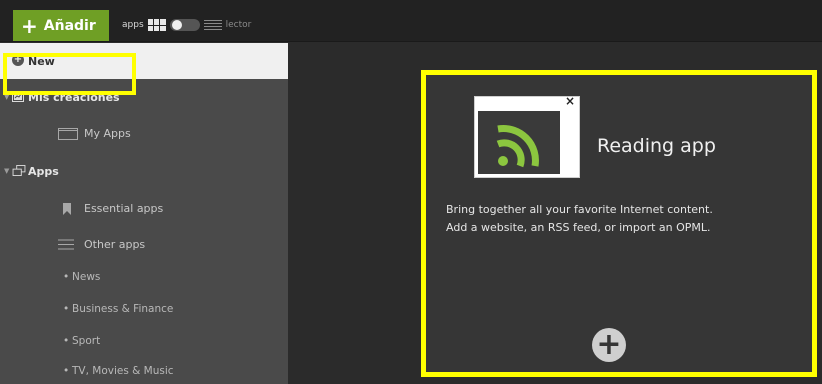 The height and width of the screenshot is (384, 822). I want to click on sidebar-category-news: • News, so click(144, 277).